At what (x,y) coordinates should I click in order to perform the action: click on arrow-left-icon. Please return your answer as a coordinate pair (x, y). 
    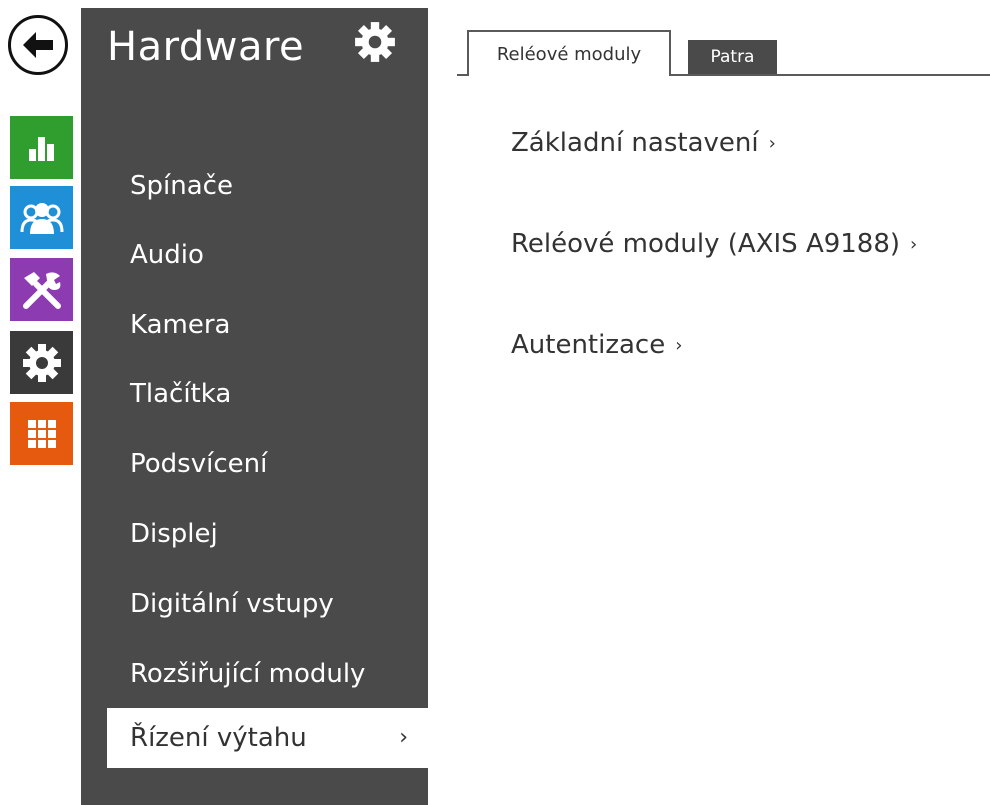
    Looking at the image, I should click on (38, 45).